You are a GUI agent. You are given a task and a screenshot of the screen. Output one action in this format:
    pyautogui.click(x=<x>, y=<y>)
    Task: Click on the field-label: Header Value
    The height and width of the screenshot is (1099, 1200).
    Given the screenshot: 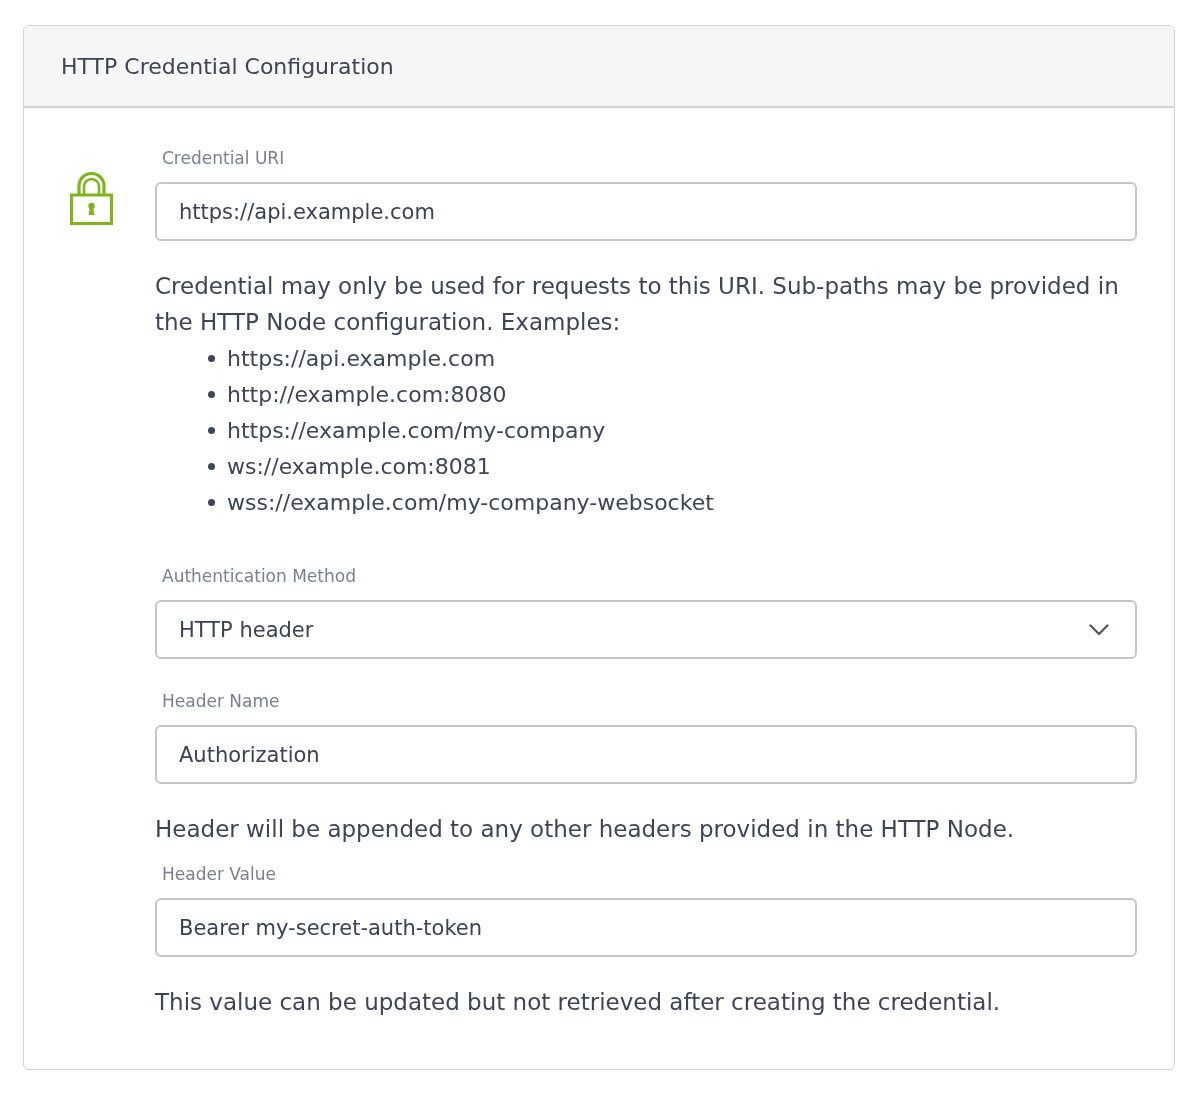 What is the action you would take?
    pyautogui.click(x=219, y=874)
    